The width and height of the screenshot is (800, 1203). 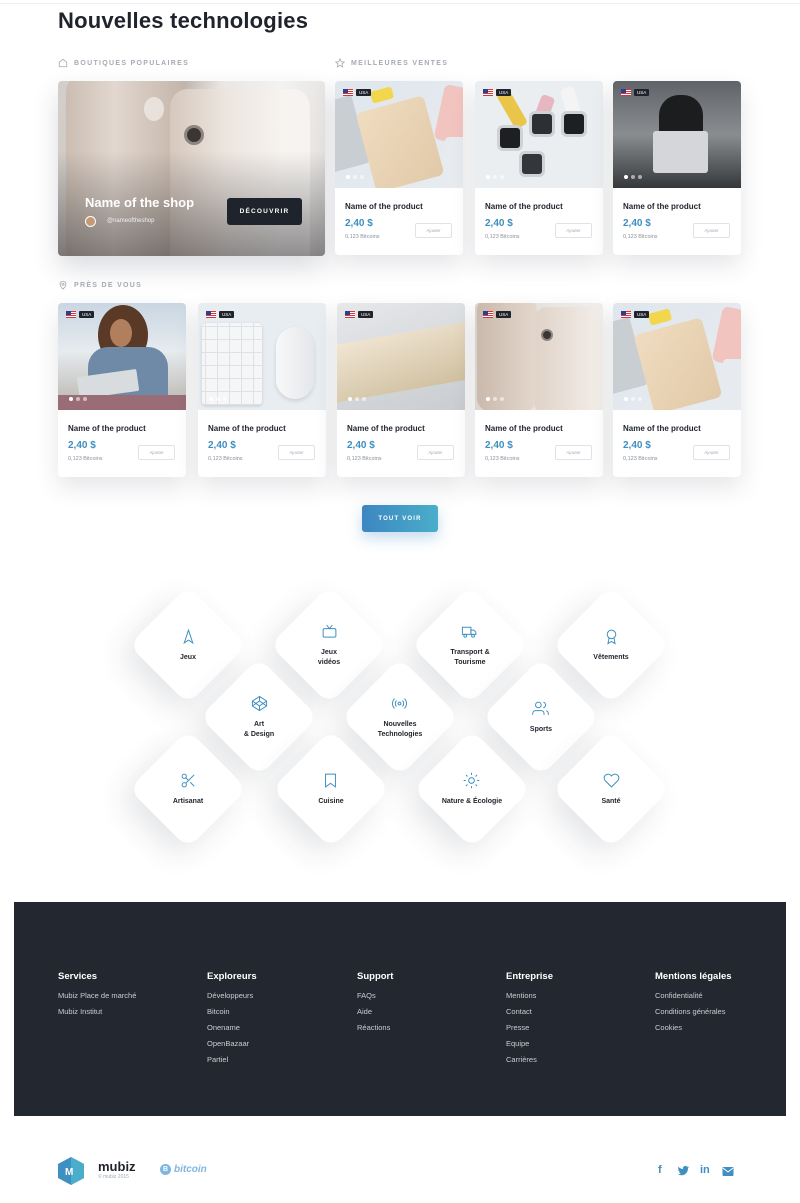 I want to click on navigation-icon, so click(x=188, y=636).